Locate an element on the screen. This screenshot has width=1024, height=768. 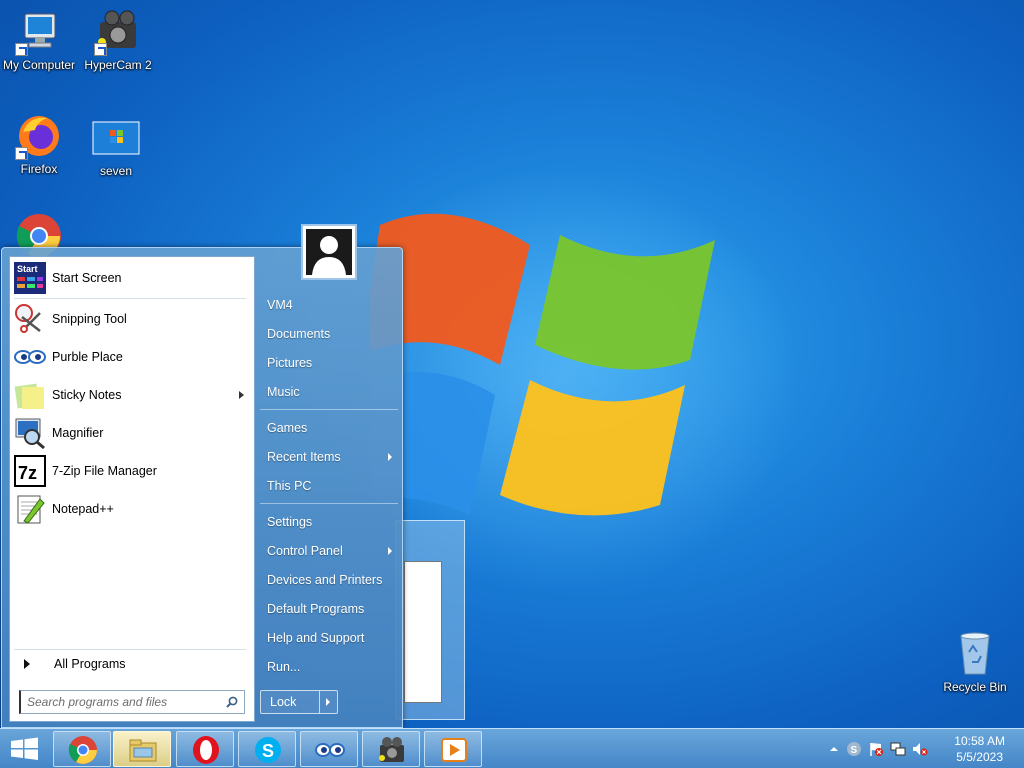
right-item-label: VM4 is located at coordinates (280, 305).